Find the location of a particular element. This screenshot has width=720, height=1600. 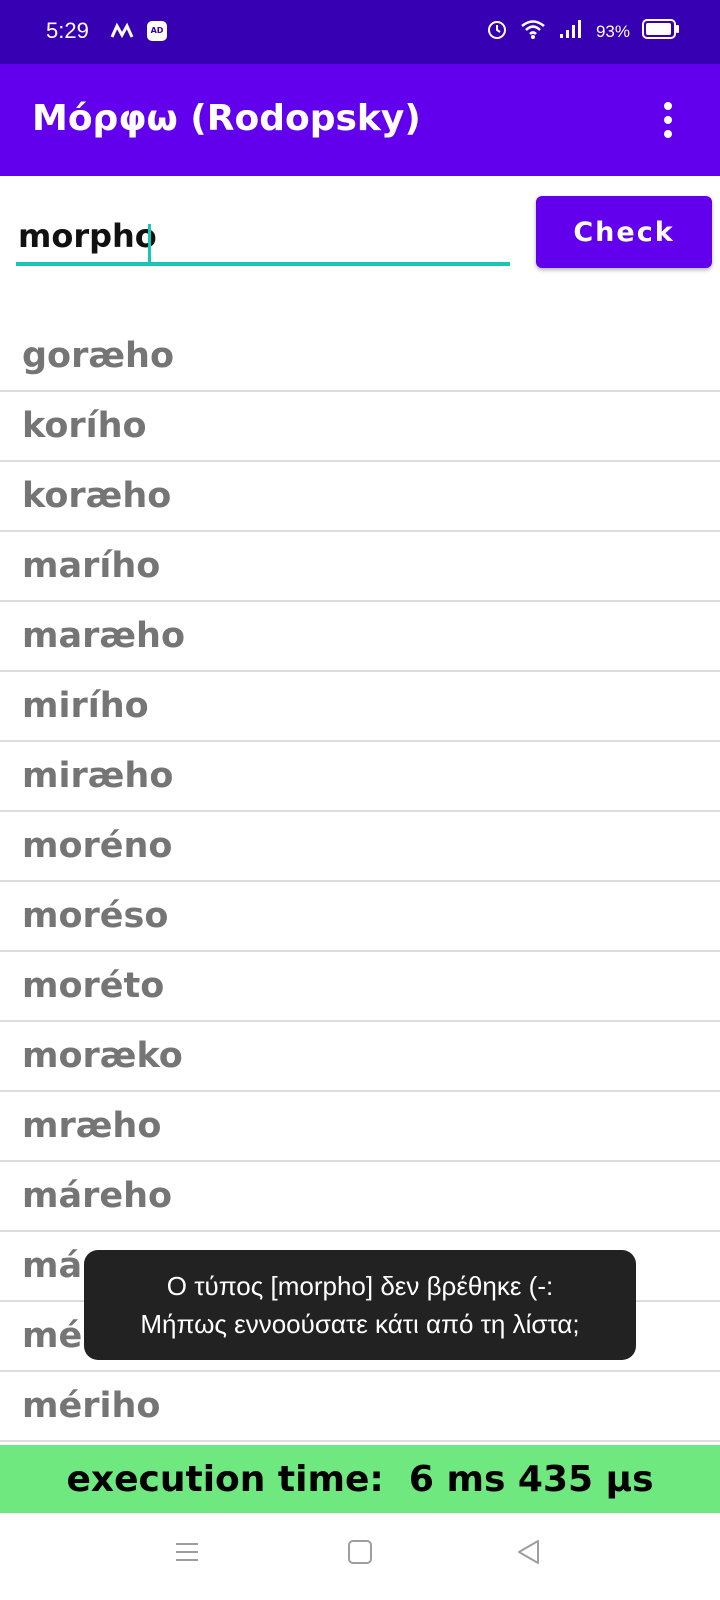

menu-icon is located at coordinates (187, 1554).